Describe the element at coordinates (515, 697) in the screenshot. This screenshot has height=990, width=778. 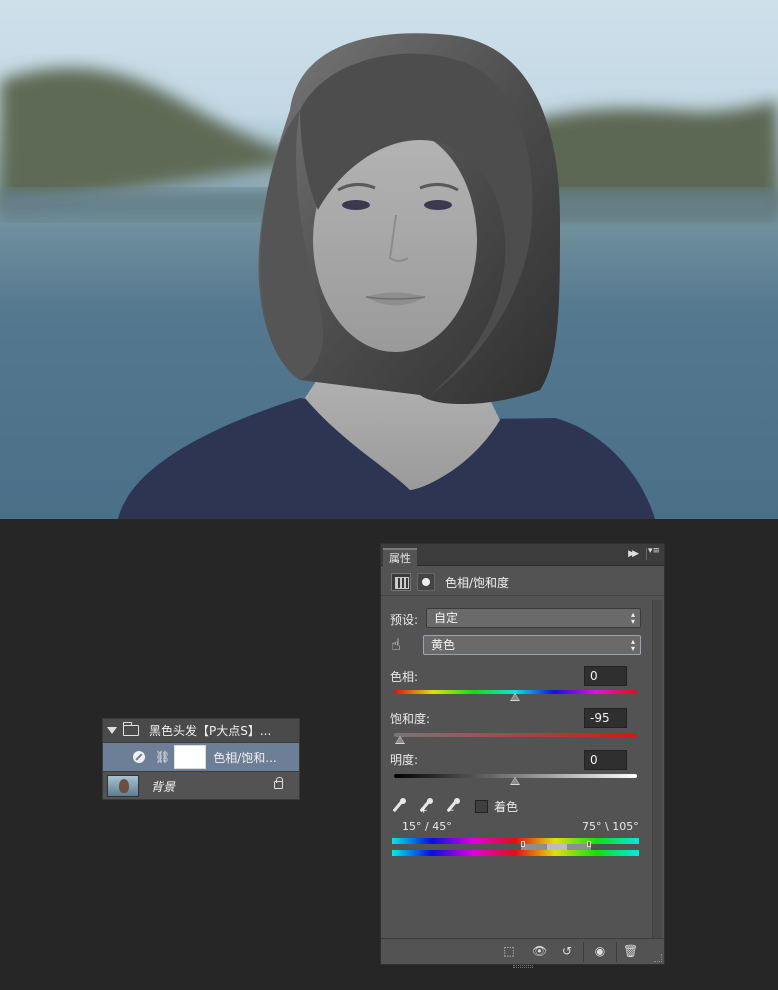
I see `hue-slider-thumb` at that location.